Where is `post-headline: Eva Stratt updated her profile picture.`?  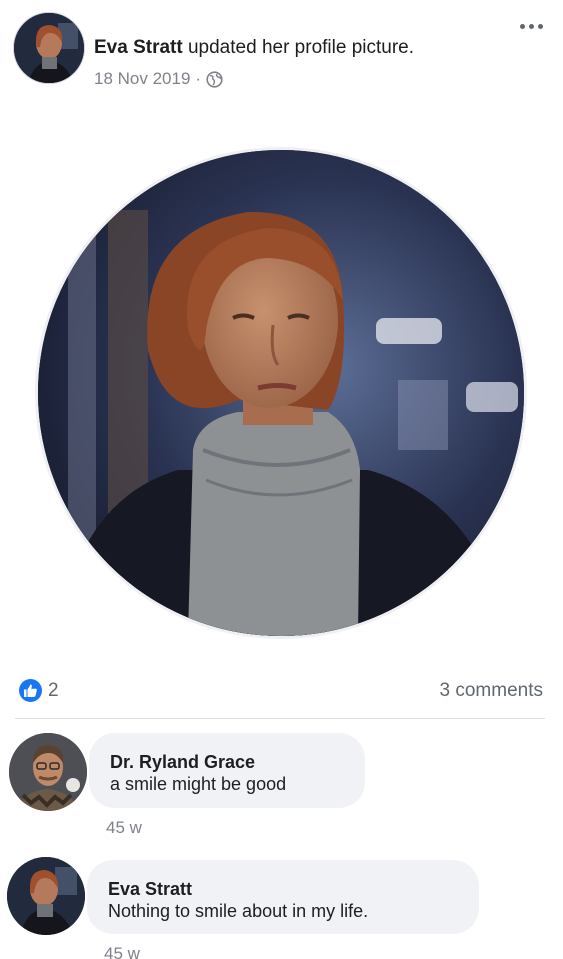
post-headline: Eva Stratt updated her profile picture. is located at coordinates (254, 48).